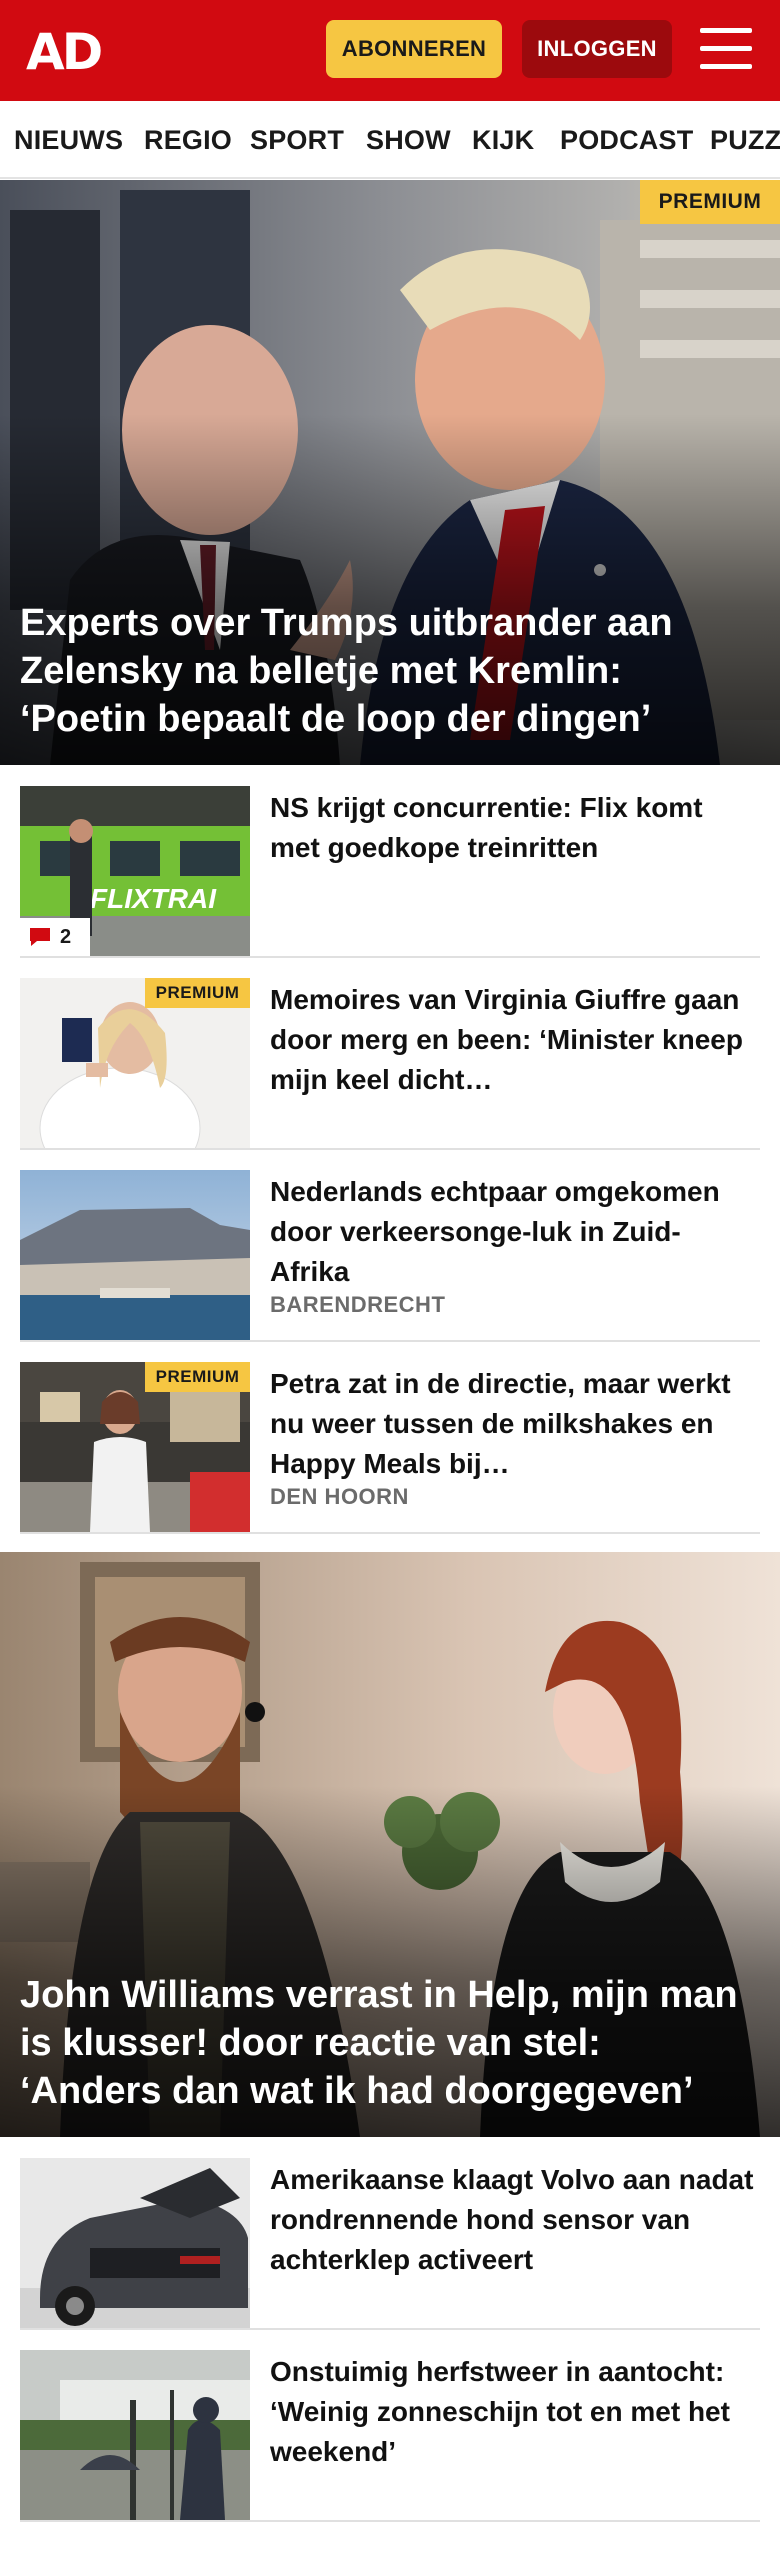 The image size is (780, 2560). What do you see at coordinates (68, 140) in the screenshot?
I see `nav-item-nieuws: NIEUWS` at bounding box center [68, 140].